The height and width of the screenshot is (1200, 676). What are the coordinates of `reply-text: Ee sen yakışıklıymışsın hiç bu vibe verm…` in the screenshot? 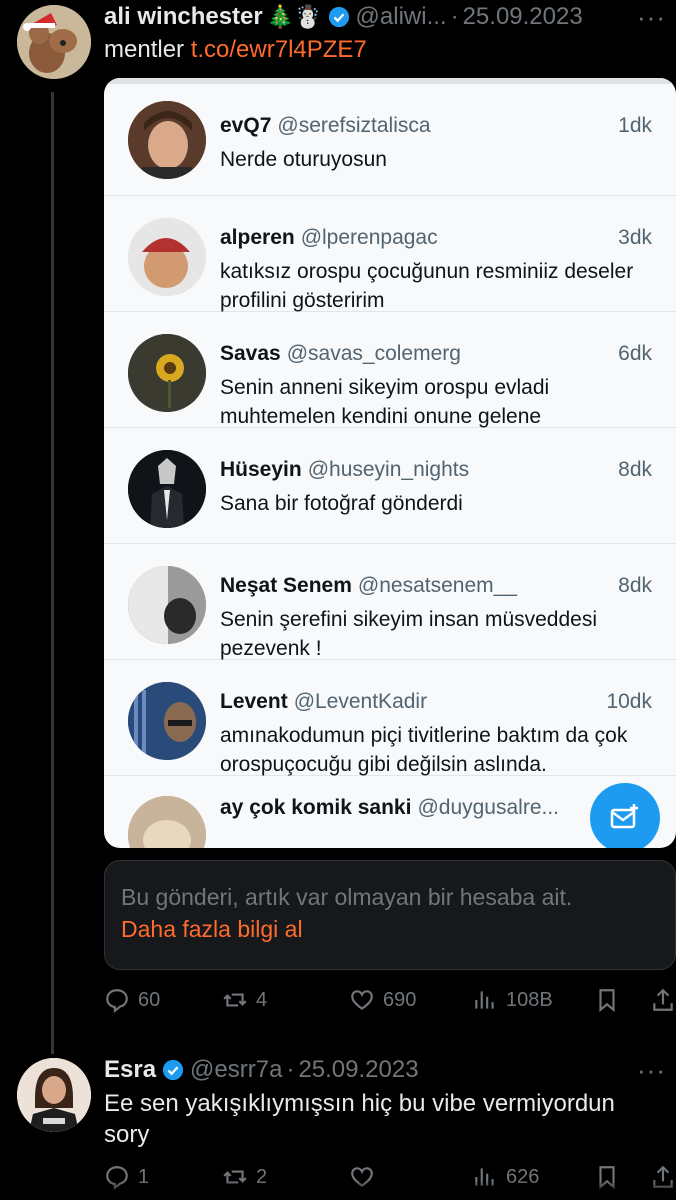 It's located at (359, 1119).